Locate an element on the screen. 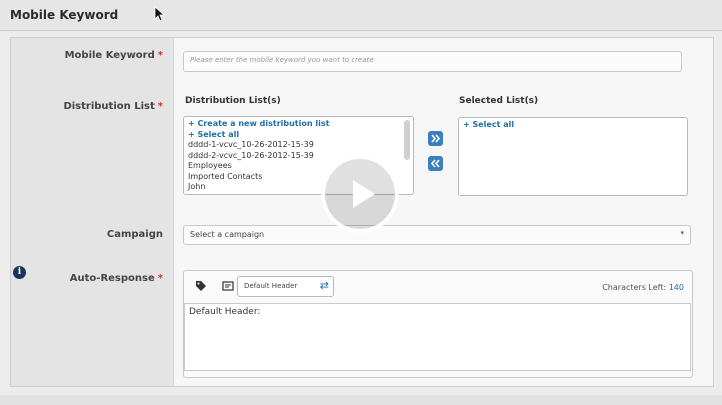  info-icon: i is located at coordinates (19, 272).